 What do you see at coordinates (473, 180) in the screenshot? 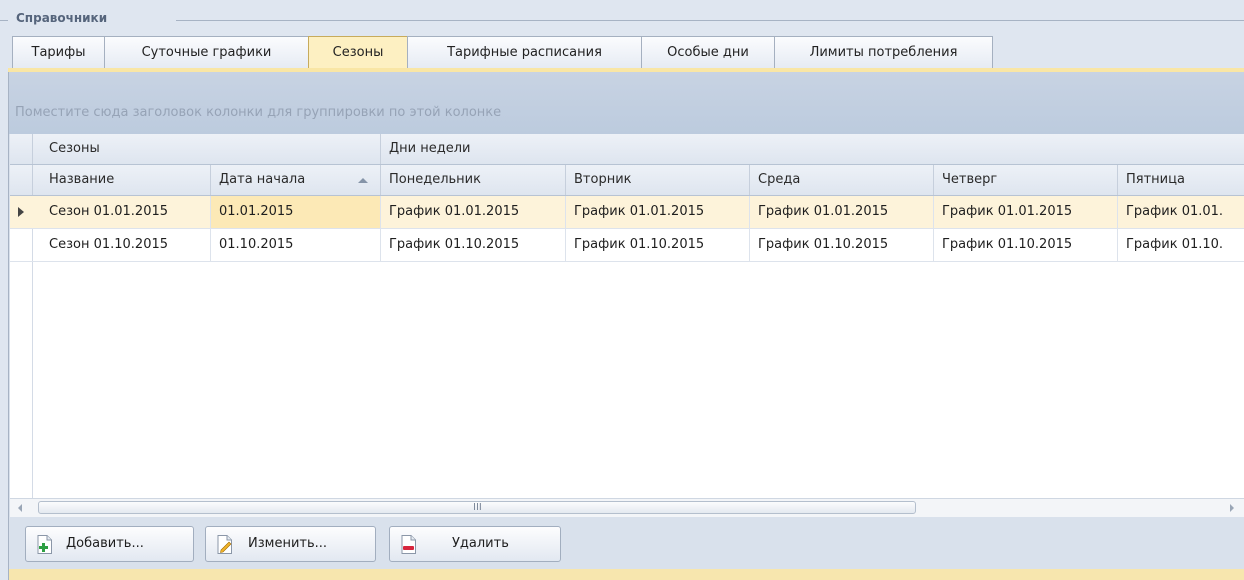
I see `column-header-monday: Понедельник` at bounding box center [473, 180].